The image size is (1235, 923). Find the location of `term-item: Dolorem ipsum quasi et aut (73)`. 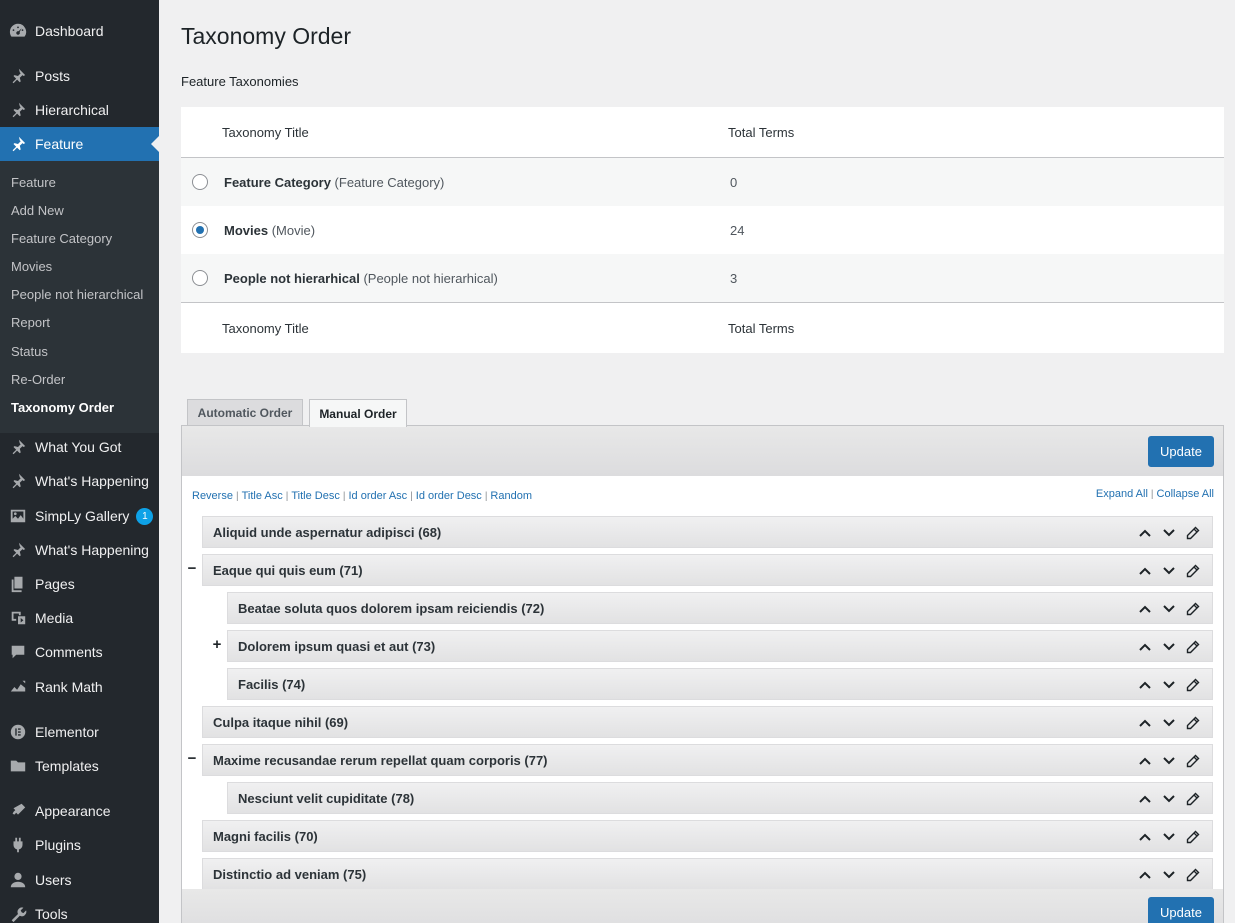

term-item: Dolorem ipsum quasi et aut (73) is located at coordinates (720, 646).